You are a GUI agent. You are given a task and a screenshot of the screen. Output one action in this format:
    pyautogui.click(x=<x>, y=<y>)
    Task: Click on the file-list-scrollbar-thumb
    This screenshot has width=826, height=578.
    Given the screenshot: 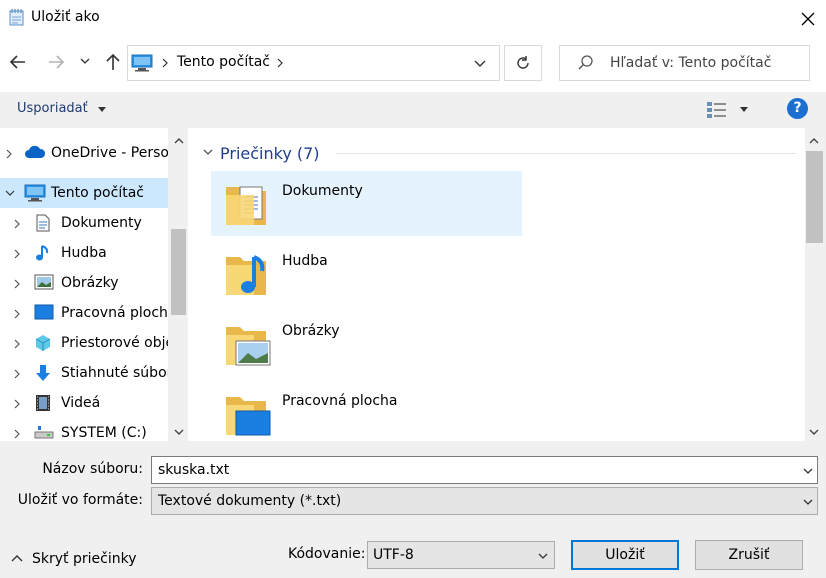 What is the action you would take?
    pyautogui.click(x=814, y=197)
    